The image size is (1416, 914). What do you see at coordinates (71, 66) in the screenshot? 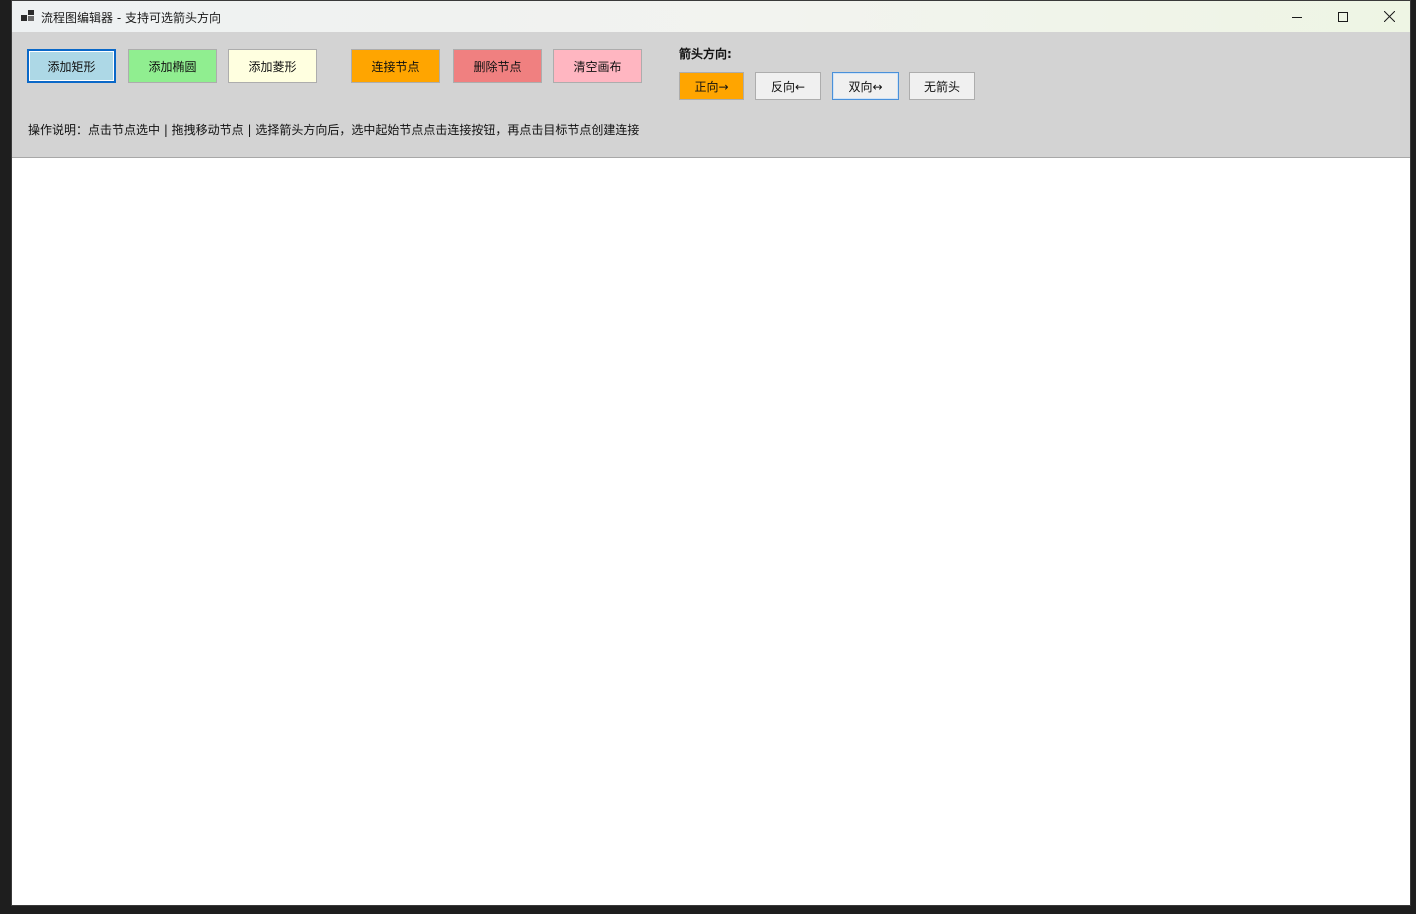
I see `add-rectangle-button: 添加矩形` at bounding box center [71, 66].